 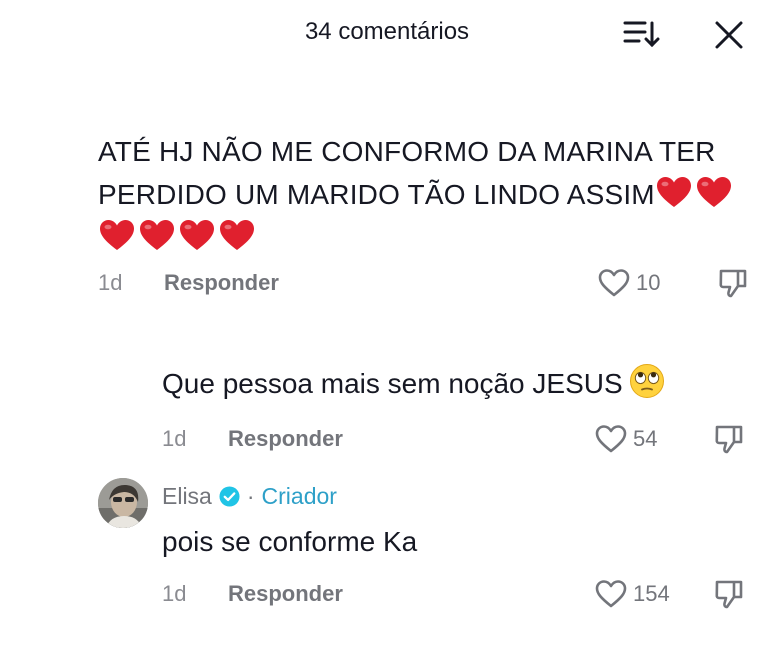 I want to click on sort-list-icon, so click(x=641, y=34).